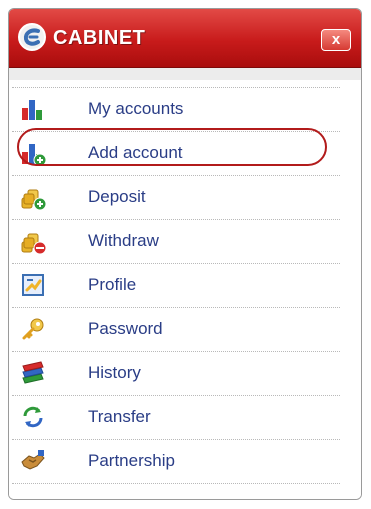  Describe the element at coordinates (112, 284) in the screenshot. I see `menu-item-label: Profile` at that location.